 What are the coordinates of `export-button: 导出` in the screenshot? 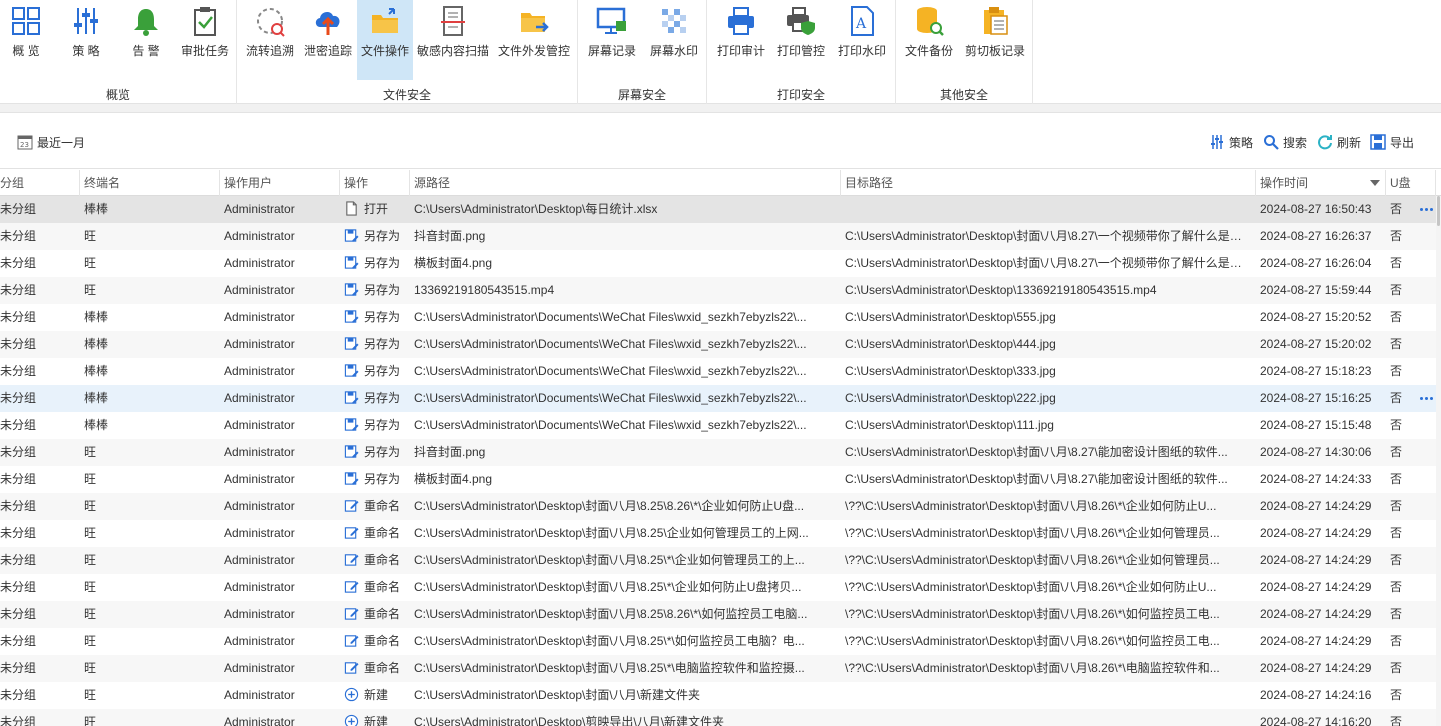 It's located at (1392, 142).